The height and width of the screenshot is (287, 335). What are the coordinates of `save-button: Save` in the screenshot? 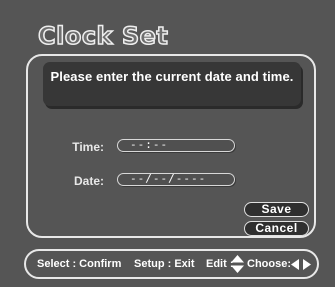 It's located at (276, 209).